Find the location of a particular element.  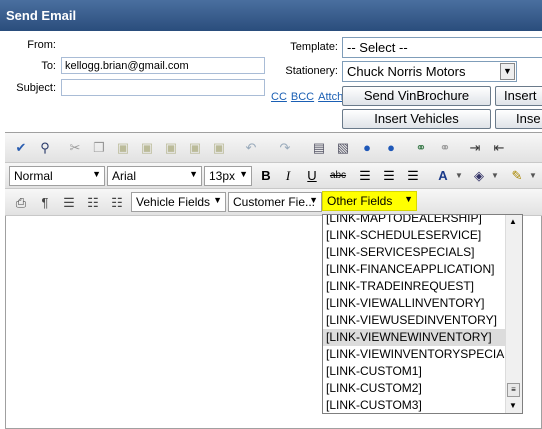

hyperlink-icon: ⚭ is located at coordinates (421, 148).